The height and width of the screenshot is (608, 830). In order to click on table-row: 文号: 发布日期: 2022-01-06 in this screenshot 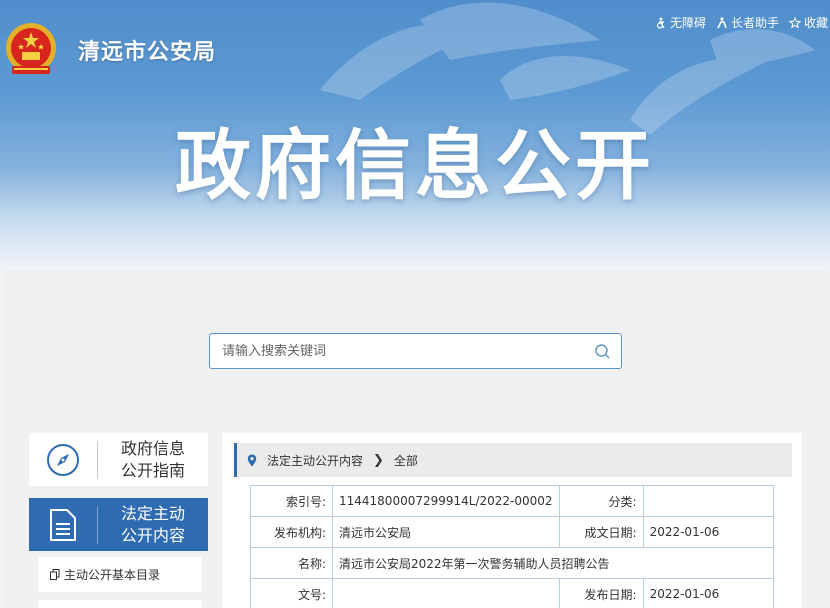, I will do `click(512, 593)`.